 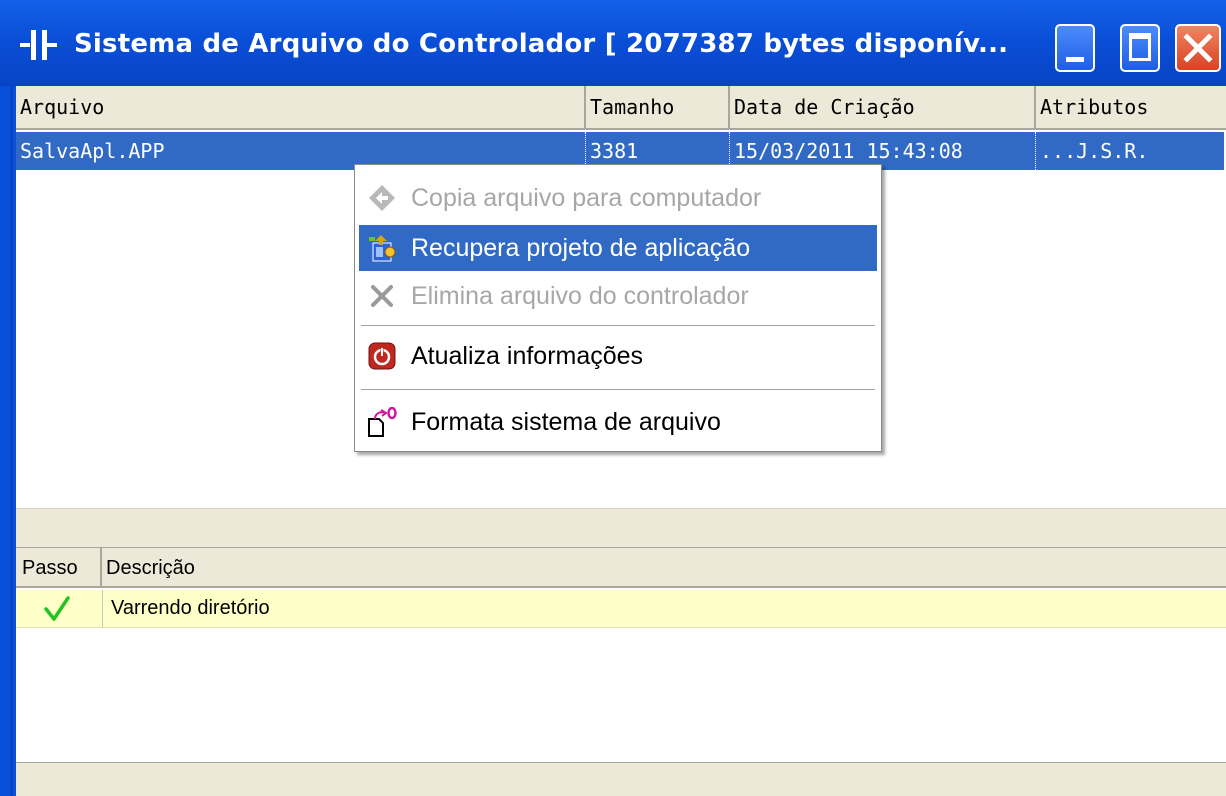 I want to click on format-filesystem-icon, so click(x=382, y=422).